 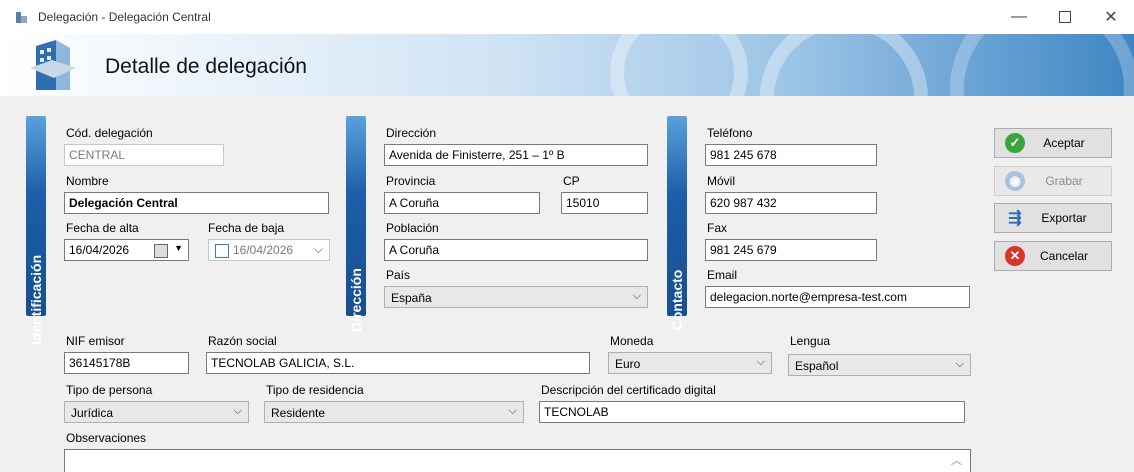 What do you see at coordinates (87, 181) in the screenshot?
I see `nombre-label: Nombre` at bounding box center [87, 181].